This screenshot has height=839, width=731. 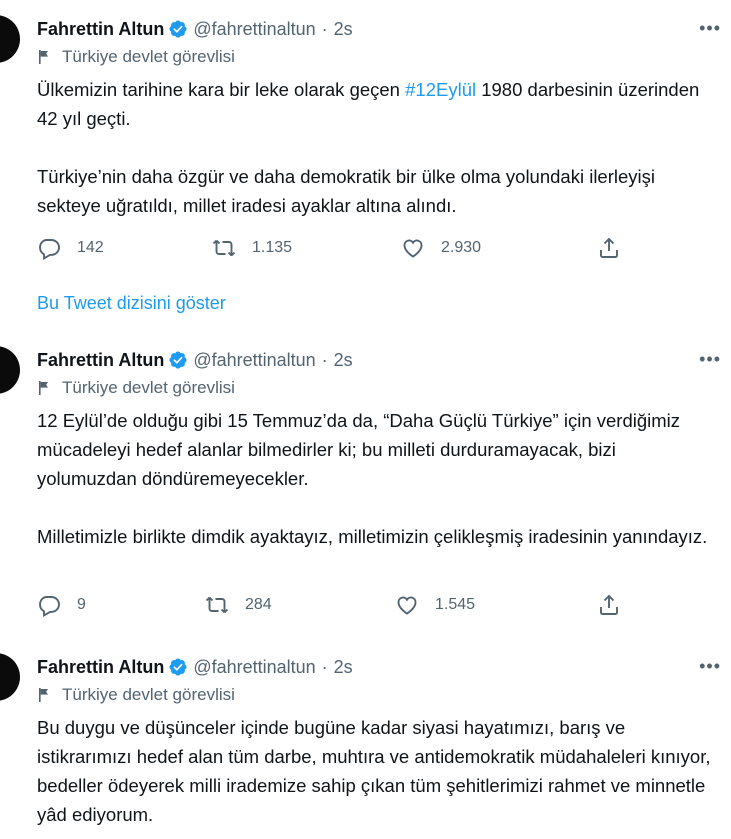 I want to click on retweet-button: 1.135, so click(x=252, y=248).